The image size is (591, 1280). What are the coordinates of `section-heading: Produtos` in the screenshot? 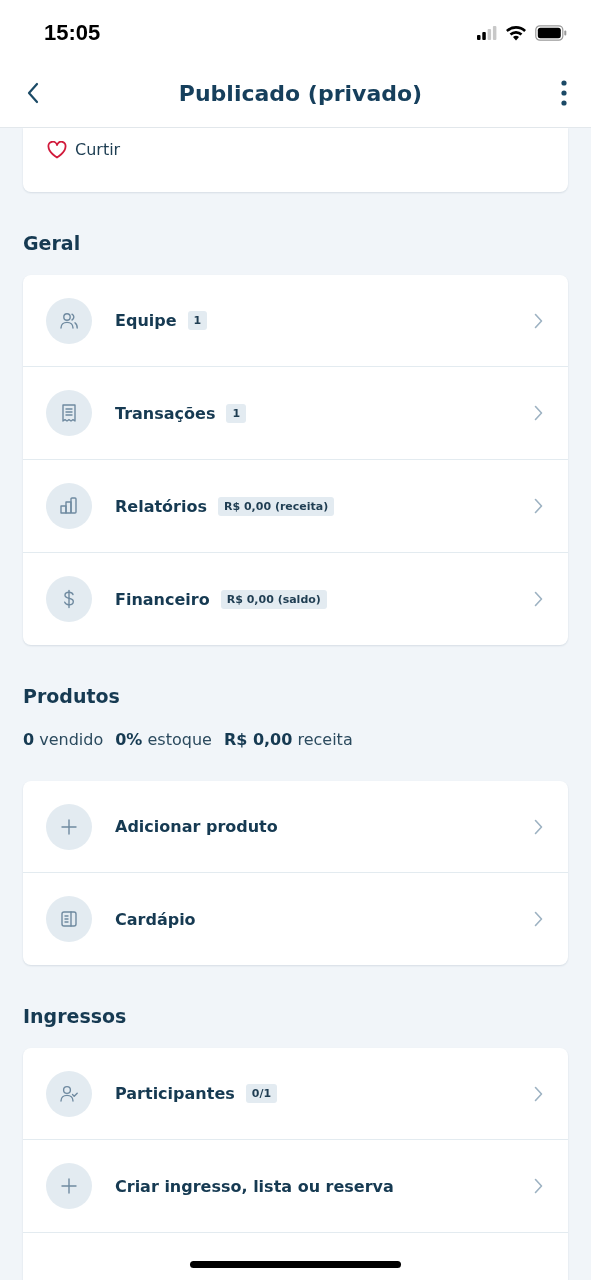 It's located at (72, 696).